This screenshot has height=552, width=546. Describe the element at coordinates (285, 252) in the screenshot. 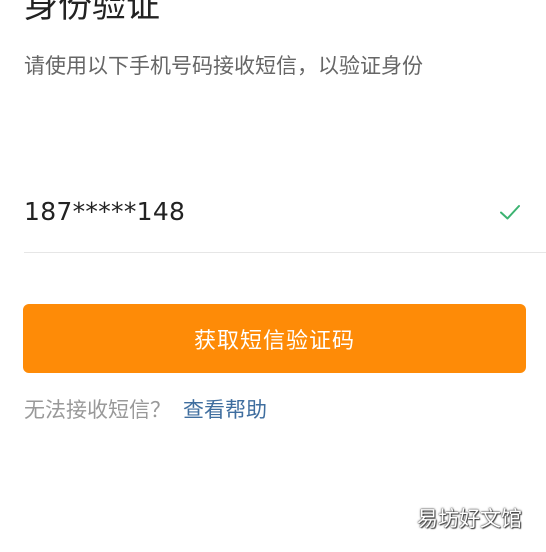

I see `phone-divider` at that location.